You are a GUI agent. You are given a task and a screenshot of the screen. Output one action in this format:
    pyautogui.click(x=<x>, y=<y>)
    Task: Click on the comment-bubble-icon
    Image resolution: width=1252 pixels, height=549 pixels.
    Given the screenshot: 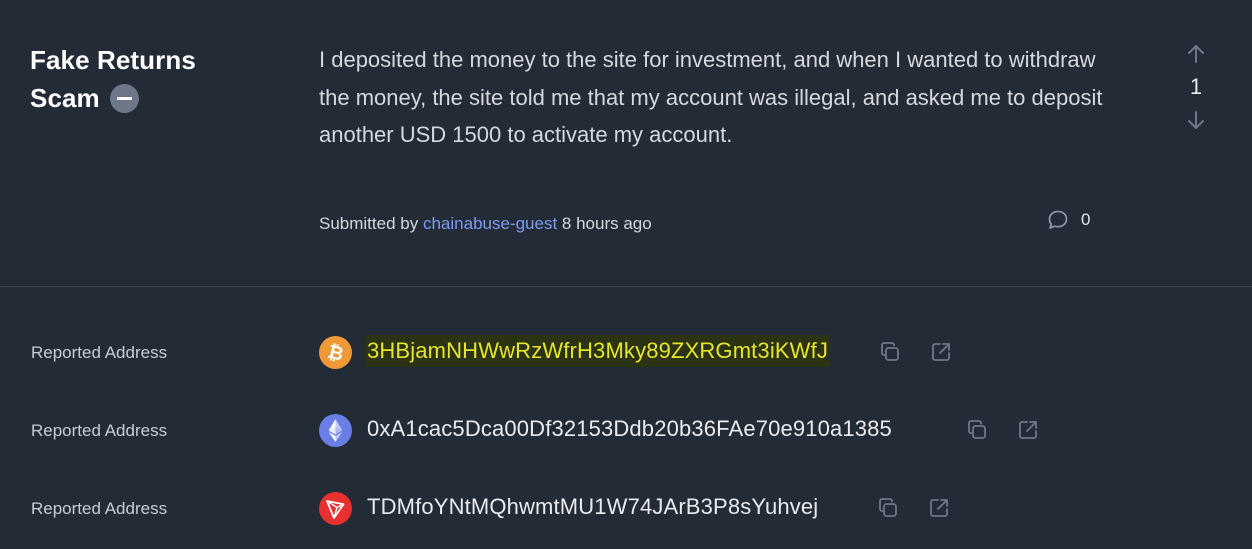 What is the action you would take?
    pyautogui.click(x=1058, y=219)
    